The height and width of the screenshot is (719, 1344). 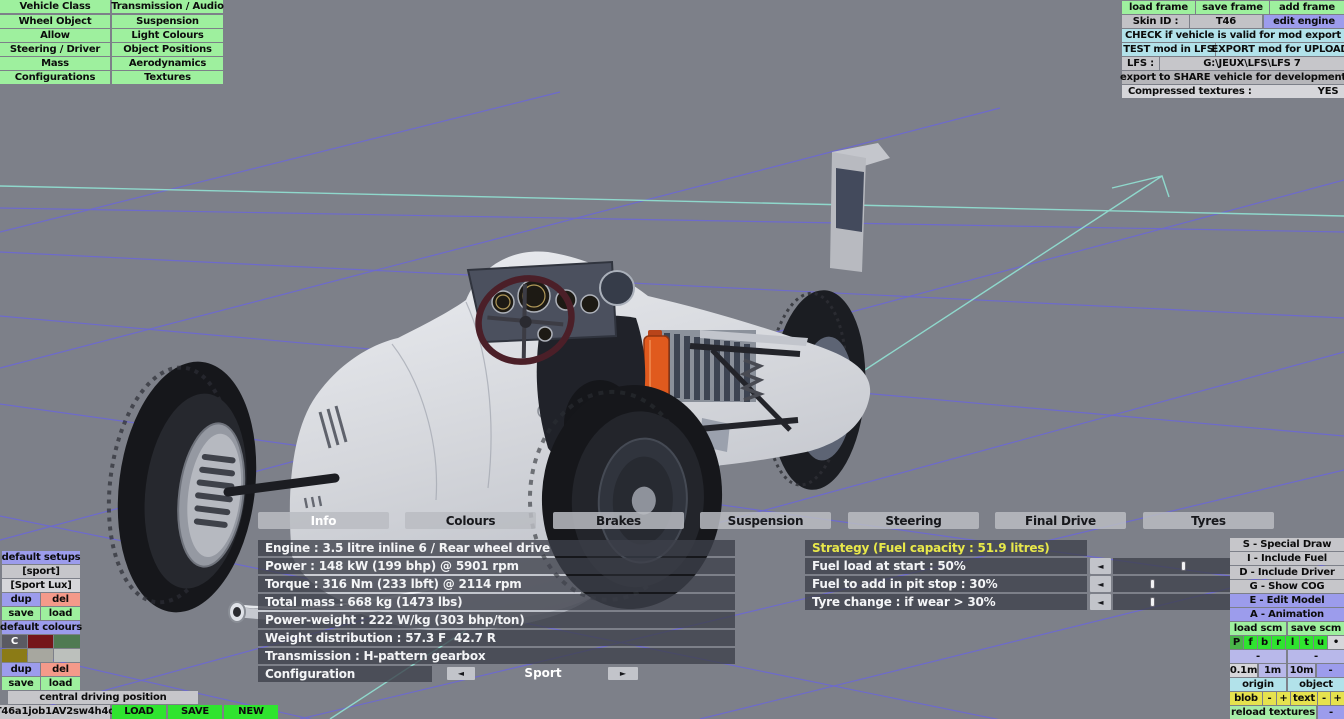 I want to click on menu-configurations: Configurations, so click(x=55, y=77).